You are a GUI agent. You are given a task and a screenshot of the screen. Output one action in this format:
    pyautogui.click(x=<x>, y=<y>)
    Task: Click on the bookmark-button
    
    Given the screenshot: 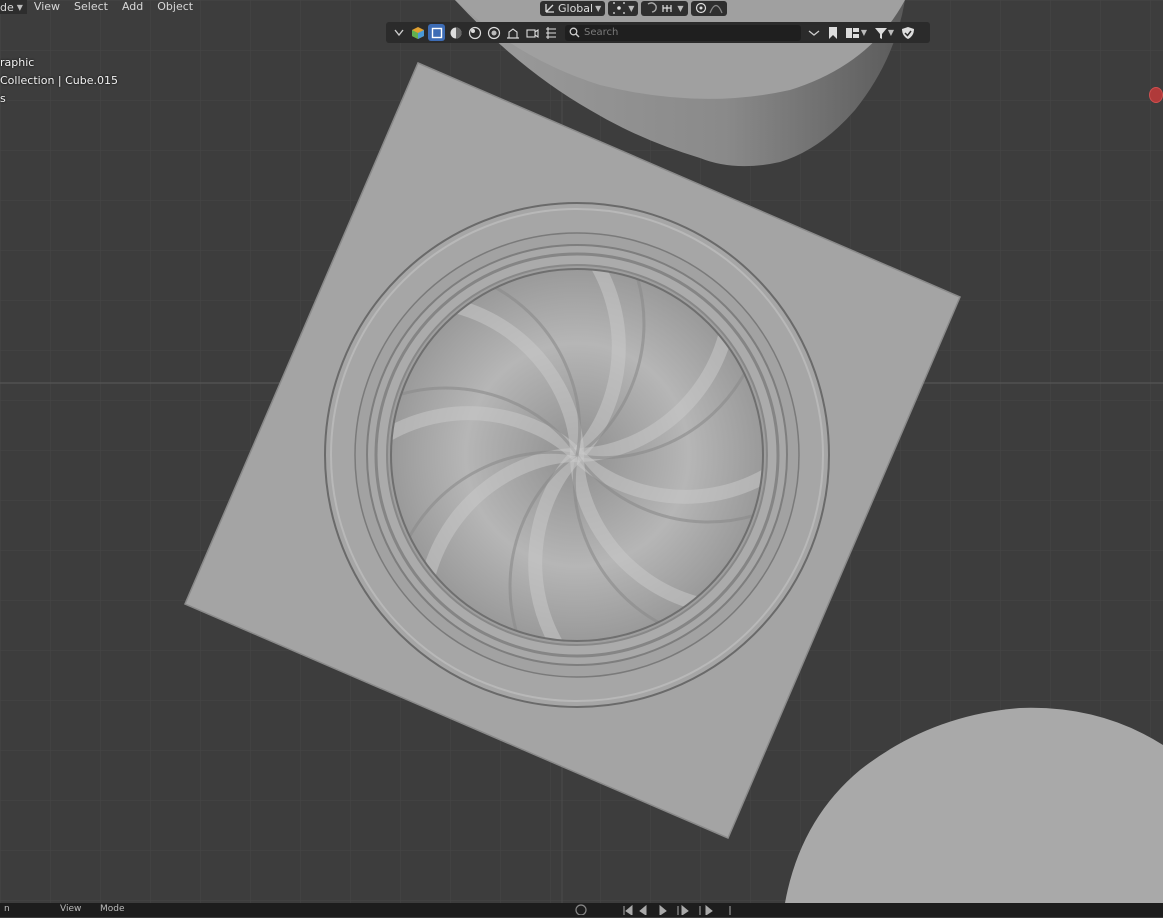 What is the action you would take?
    pyautogui.click(x=832, y=32)
    